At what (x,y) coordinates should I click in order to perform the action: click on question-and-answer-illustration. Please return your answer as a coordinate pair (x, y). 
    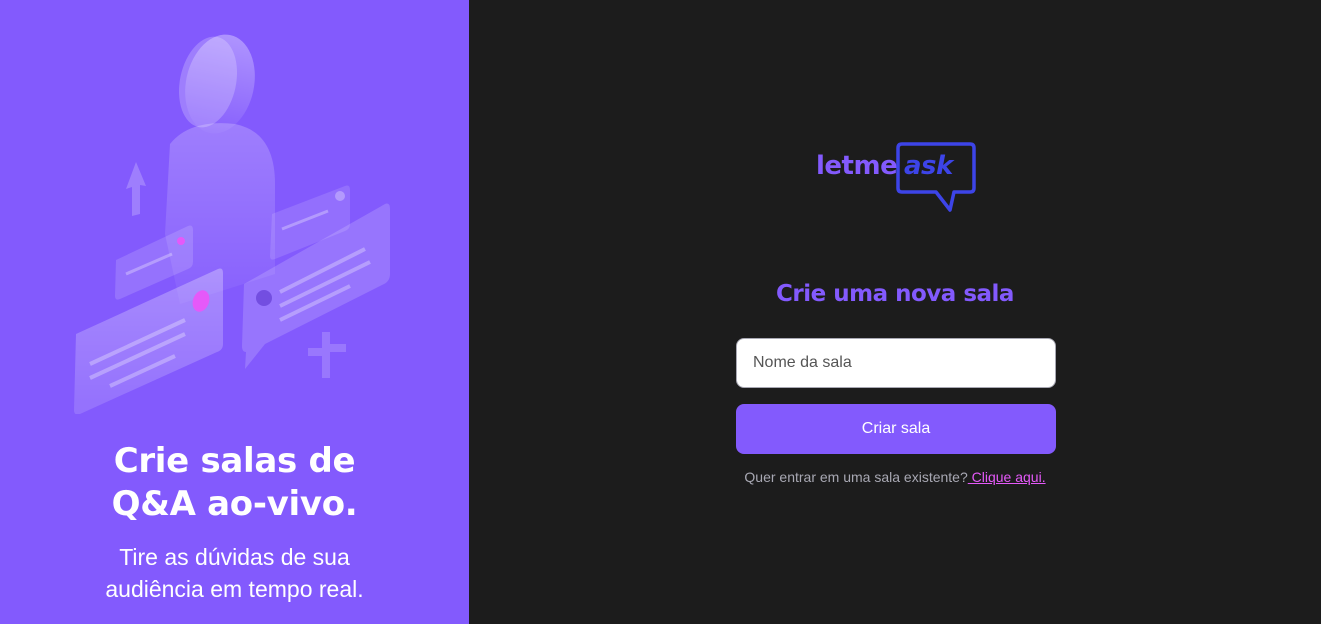
    Looking at the image, I should click on (232, 224).